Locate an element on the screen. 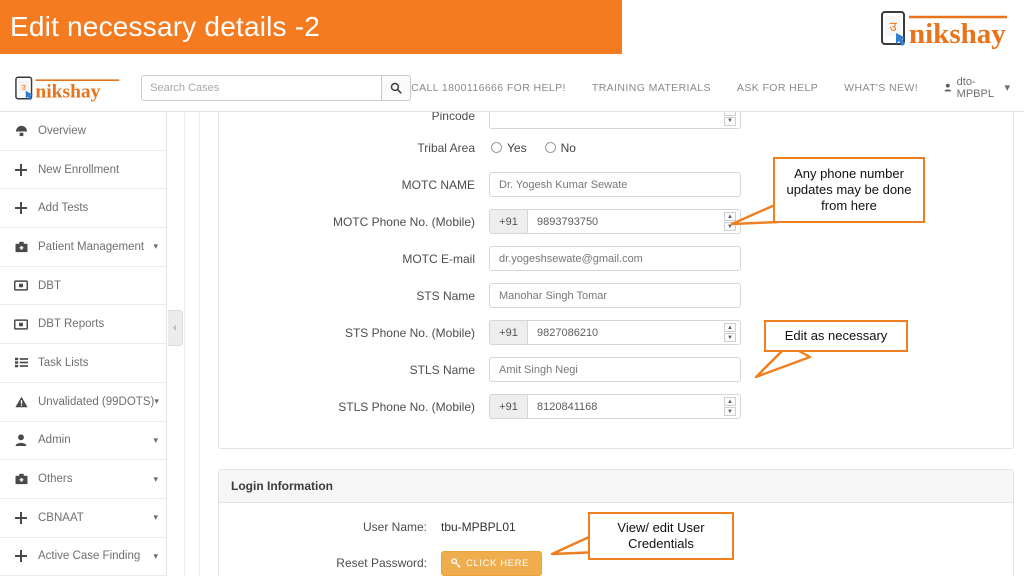 The height and width of the screenshot is (576, 1024). reset-password-action: CLICK HERE is located at coordinates (492, 563).